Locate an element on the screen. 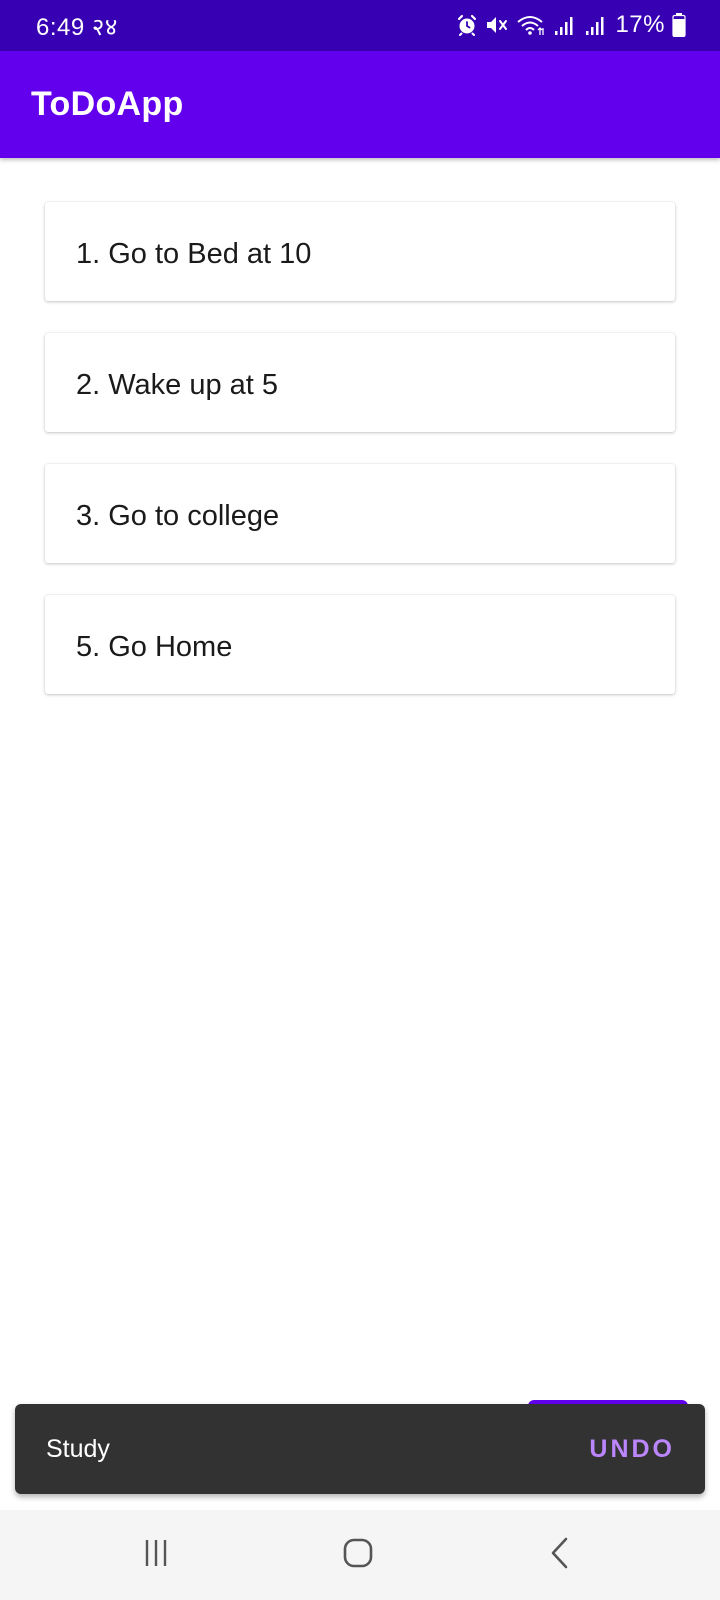 This screenshot has width=720, height=1600. home-icon is located at coordinates (358, 1555).